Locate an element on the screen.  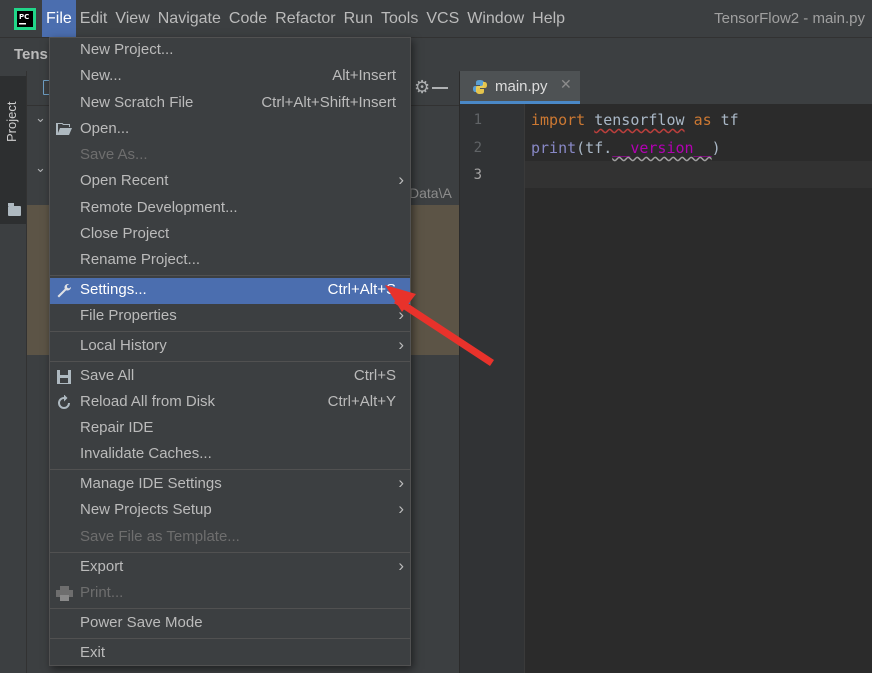
menu-item-manage-ide-settings: Manage IDE Settings › is located at coordinates (230, 485).